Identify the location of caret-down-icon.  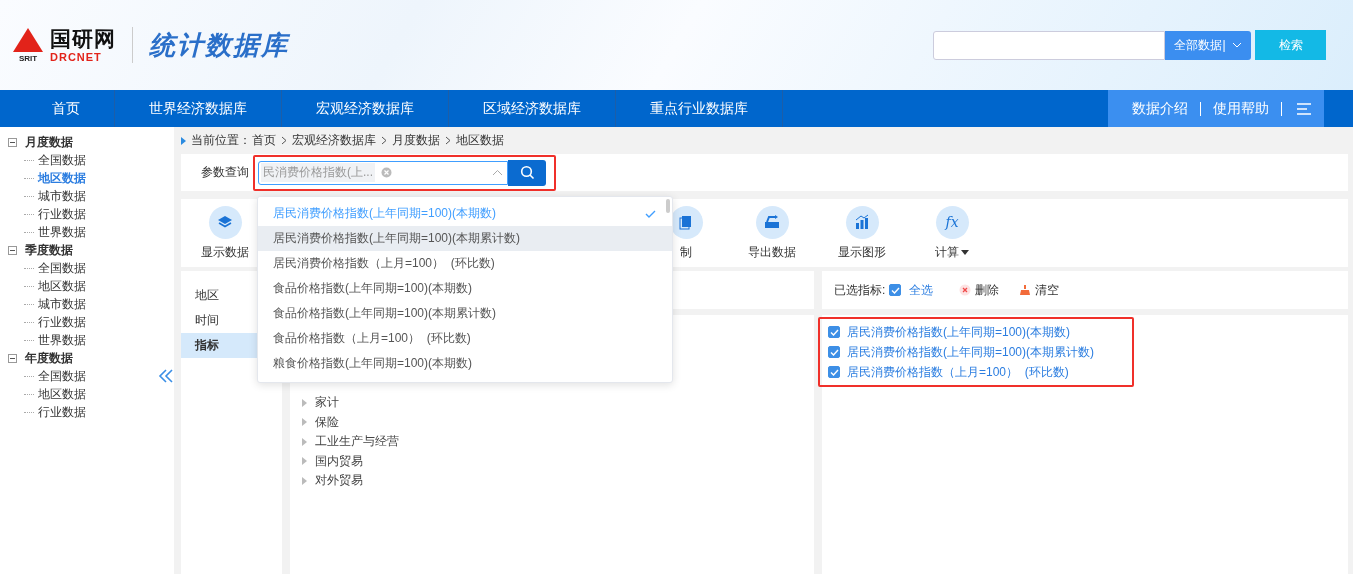
(965, 252).